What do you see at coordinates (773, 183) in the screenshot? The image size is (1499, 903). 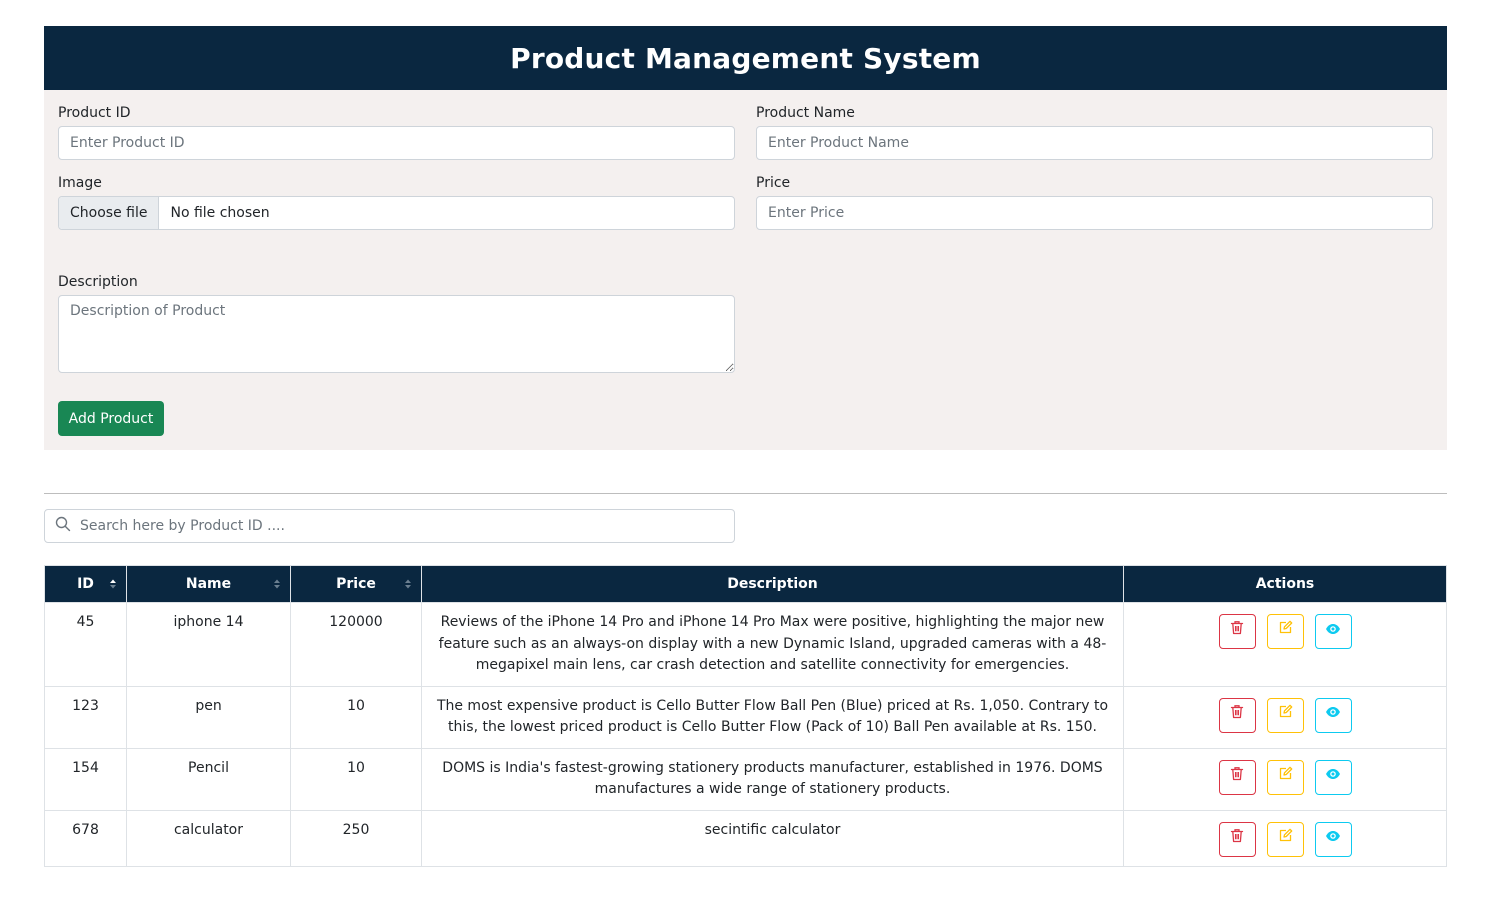 I see `price-label: Price` at bounding box center [773, 183].